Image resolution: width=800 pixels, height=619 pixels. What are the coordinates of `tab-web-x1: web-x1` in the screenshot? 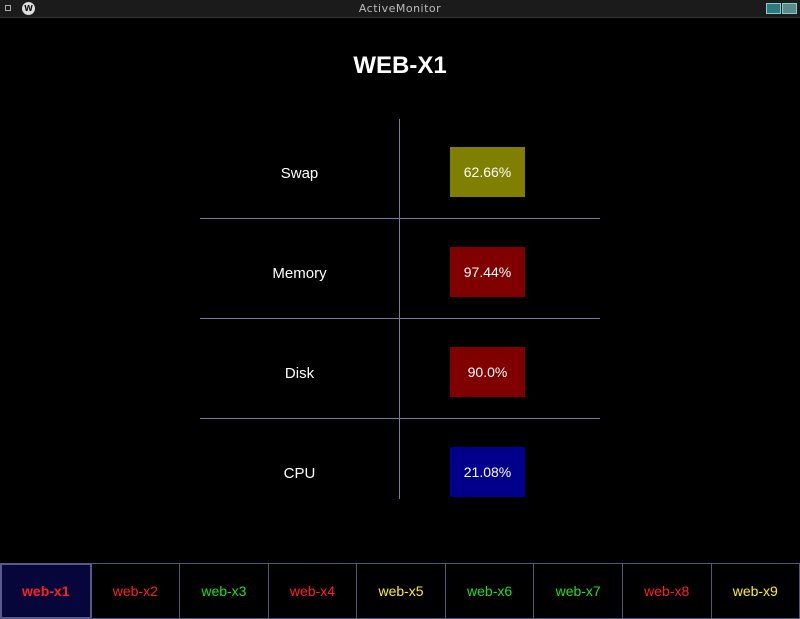 It's located at (46, 591).